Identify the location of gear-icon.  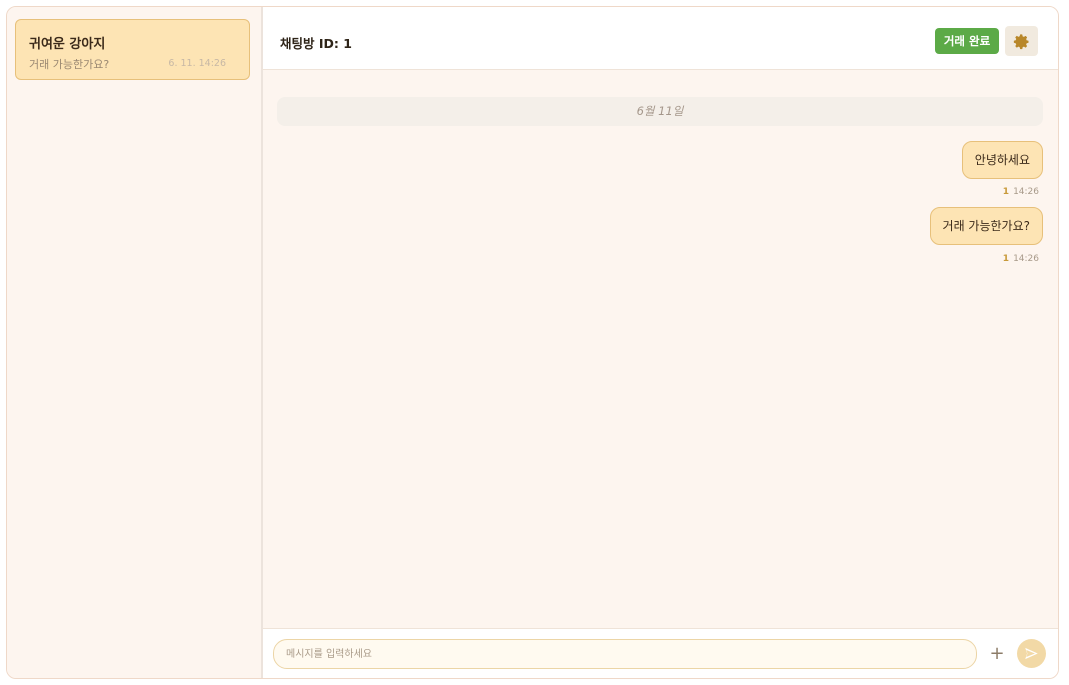
(1021, 42).